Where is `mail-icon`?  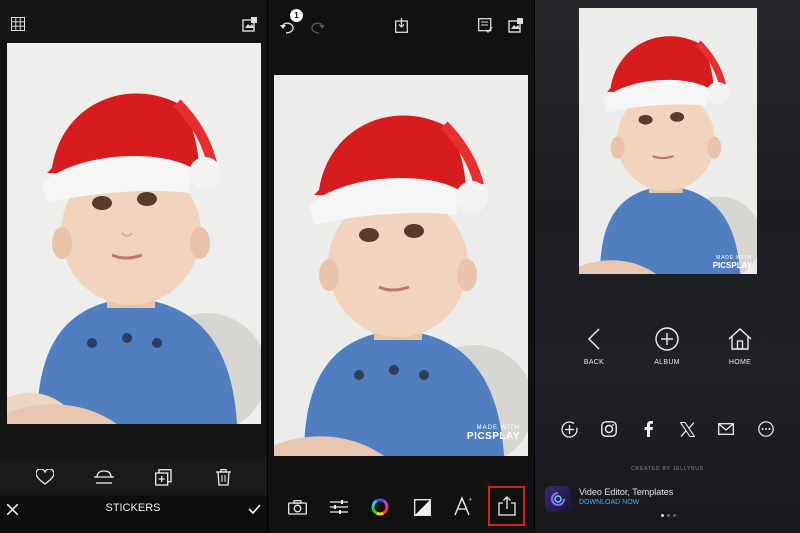 mail-icon is located at coordinates (726, 429).